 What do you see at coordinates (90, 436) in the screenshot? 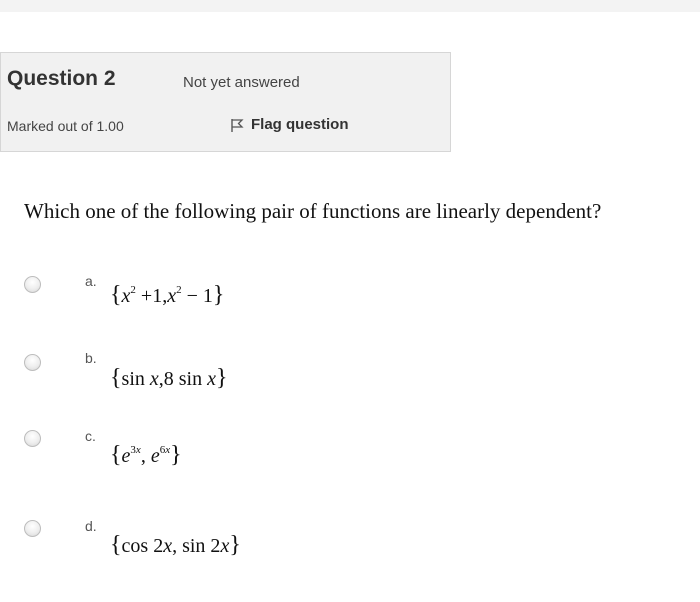
I see `option-letter: c.` at bounding box center [90, 436].